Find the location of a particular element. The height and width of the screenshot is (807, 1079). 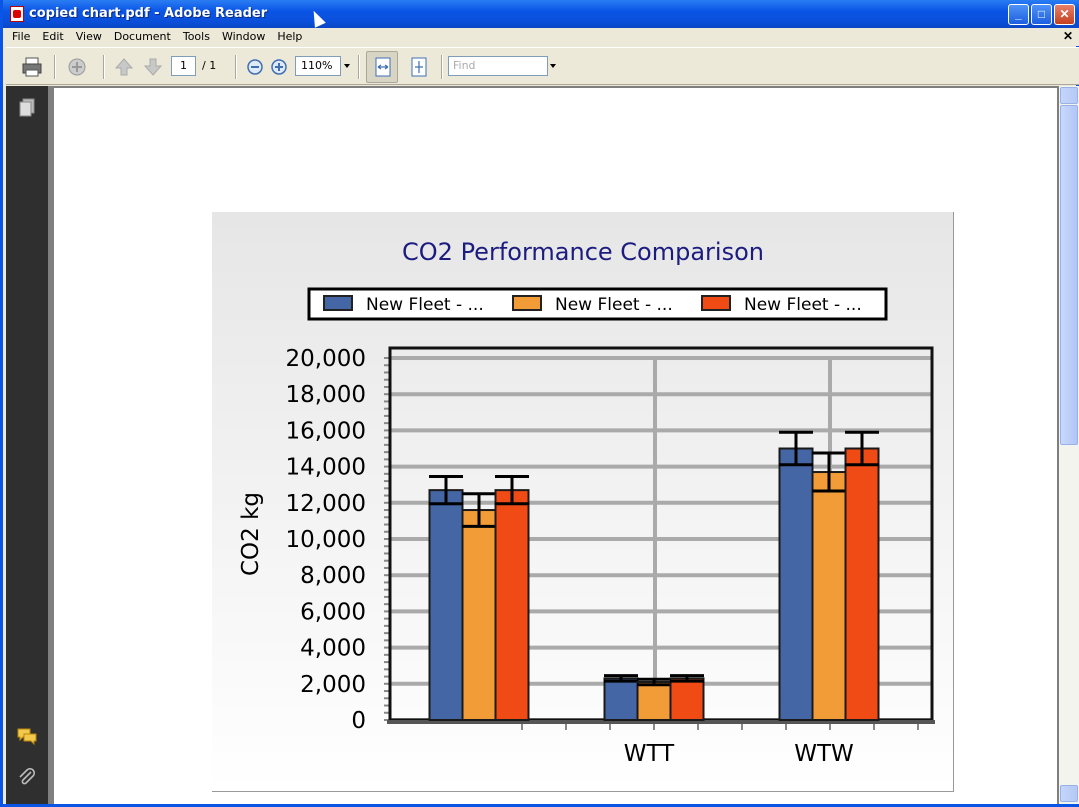

menu-edit: Edit is located at coordinates (52, 36).